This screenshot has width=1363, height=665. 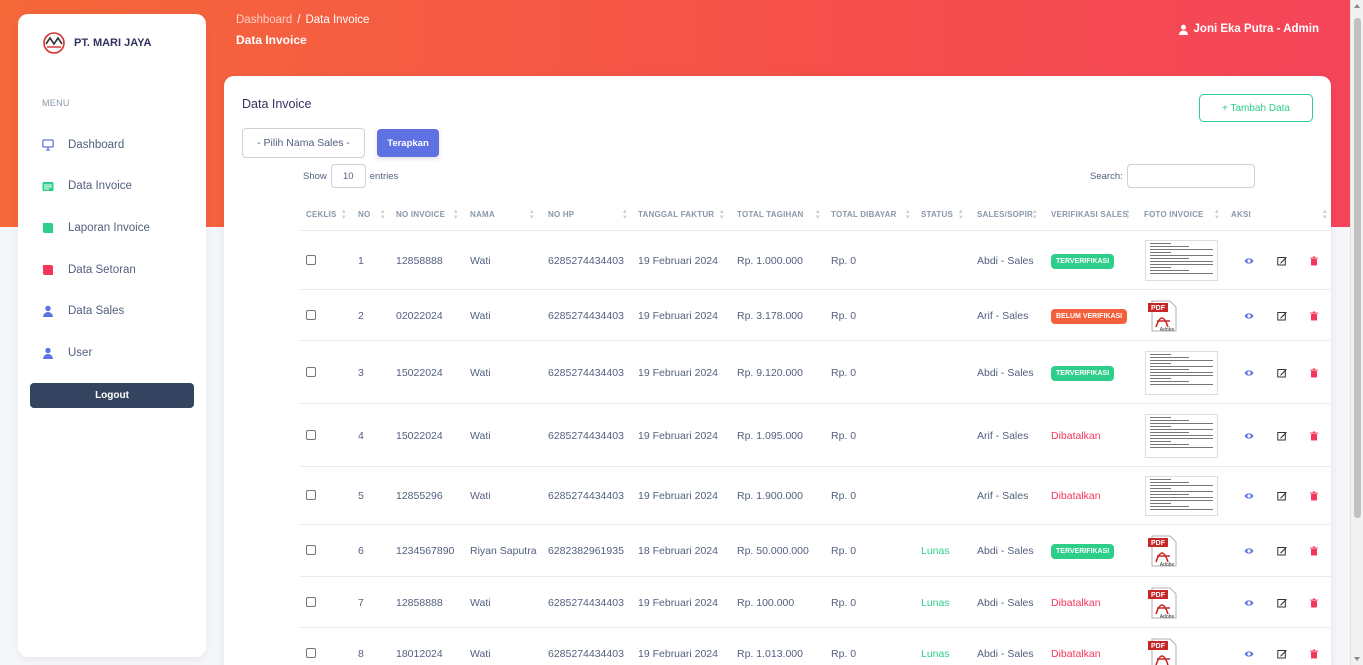 I want to click on column-header-sales-sopir: Sales/Sopir, so click(x=1005, y=214).